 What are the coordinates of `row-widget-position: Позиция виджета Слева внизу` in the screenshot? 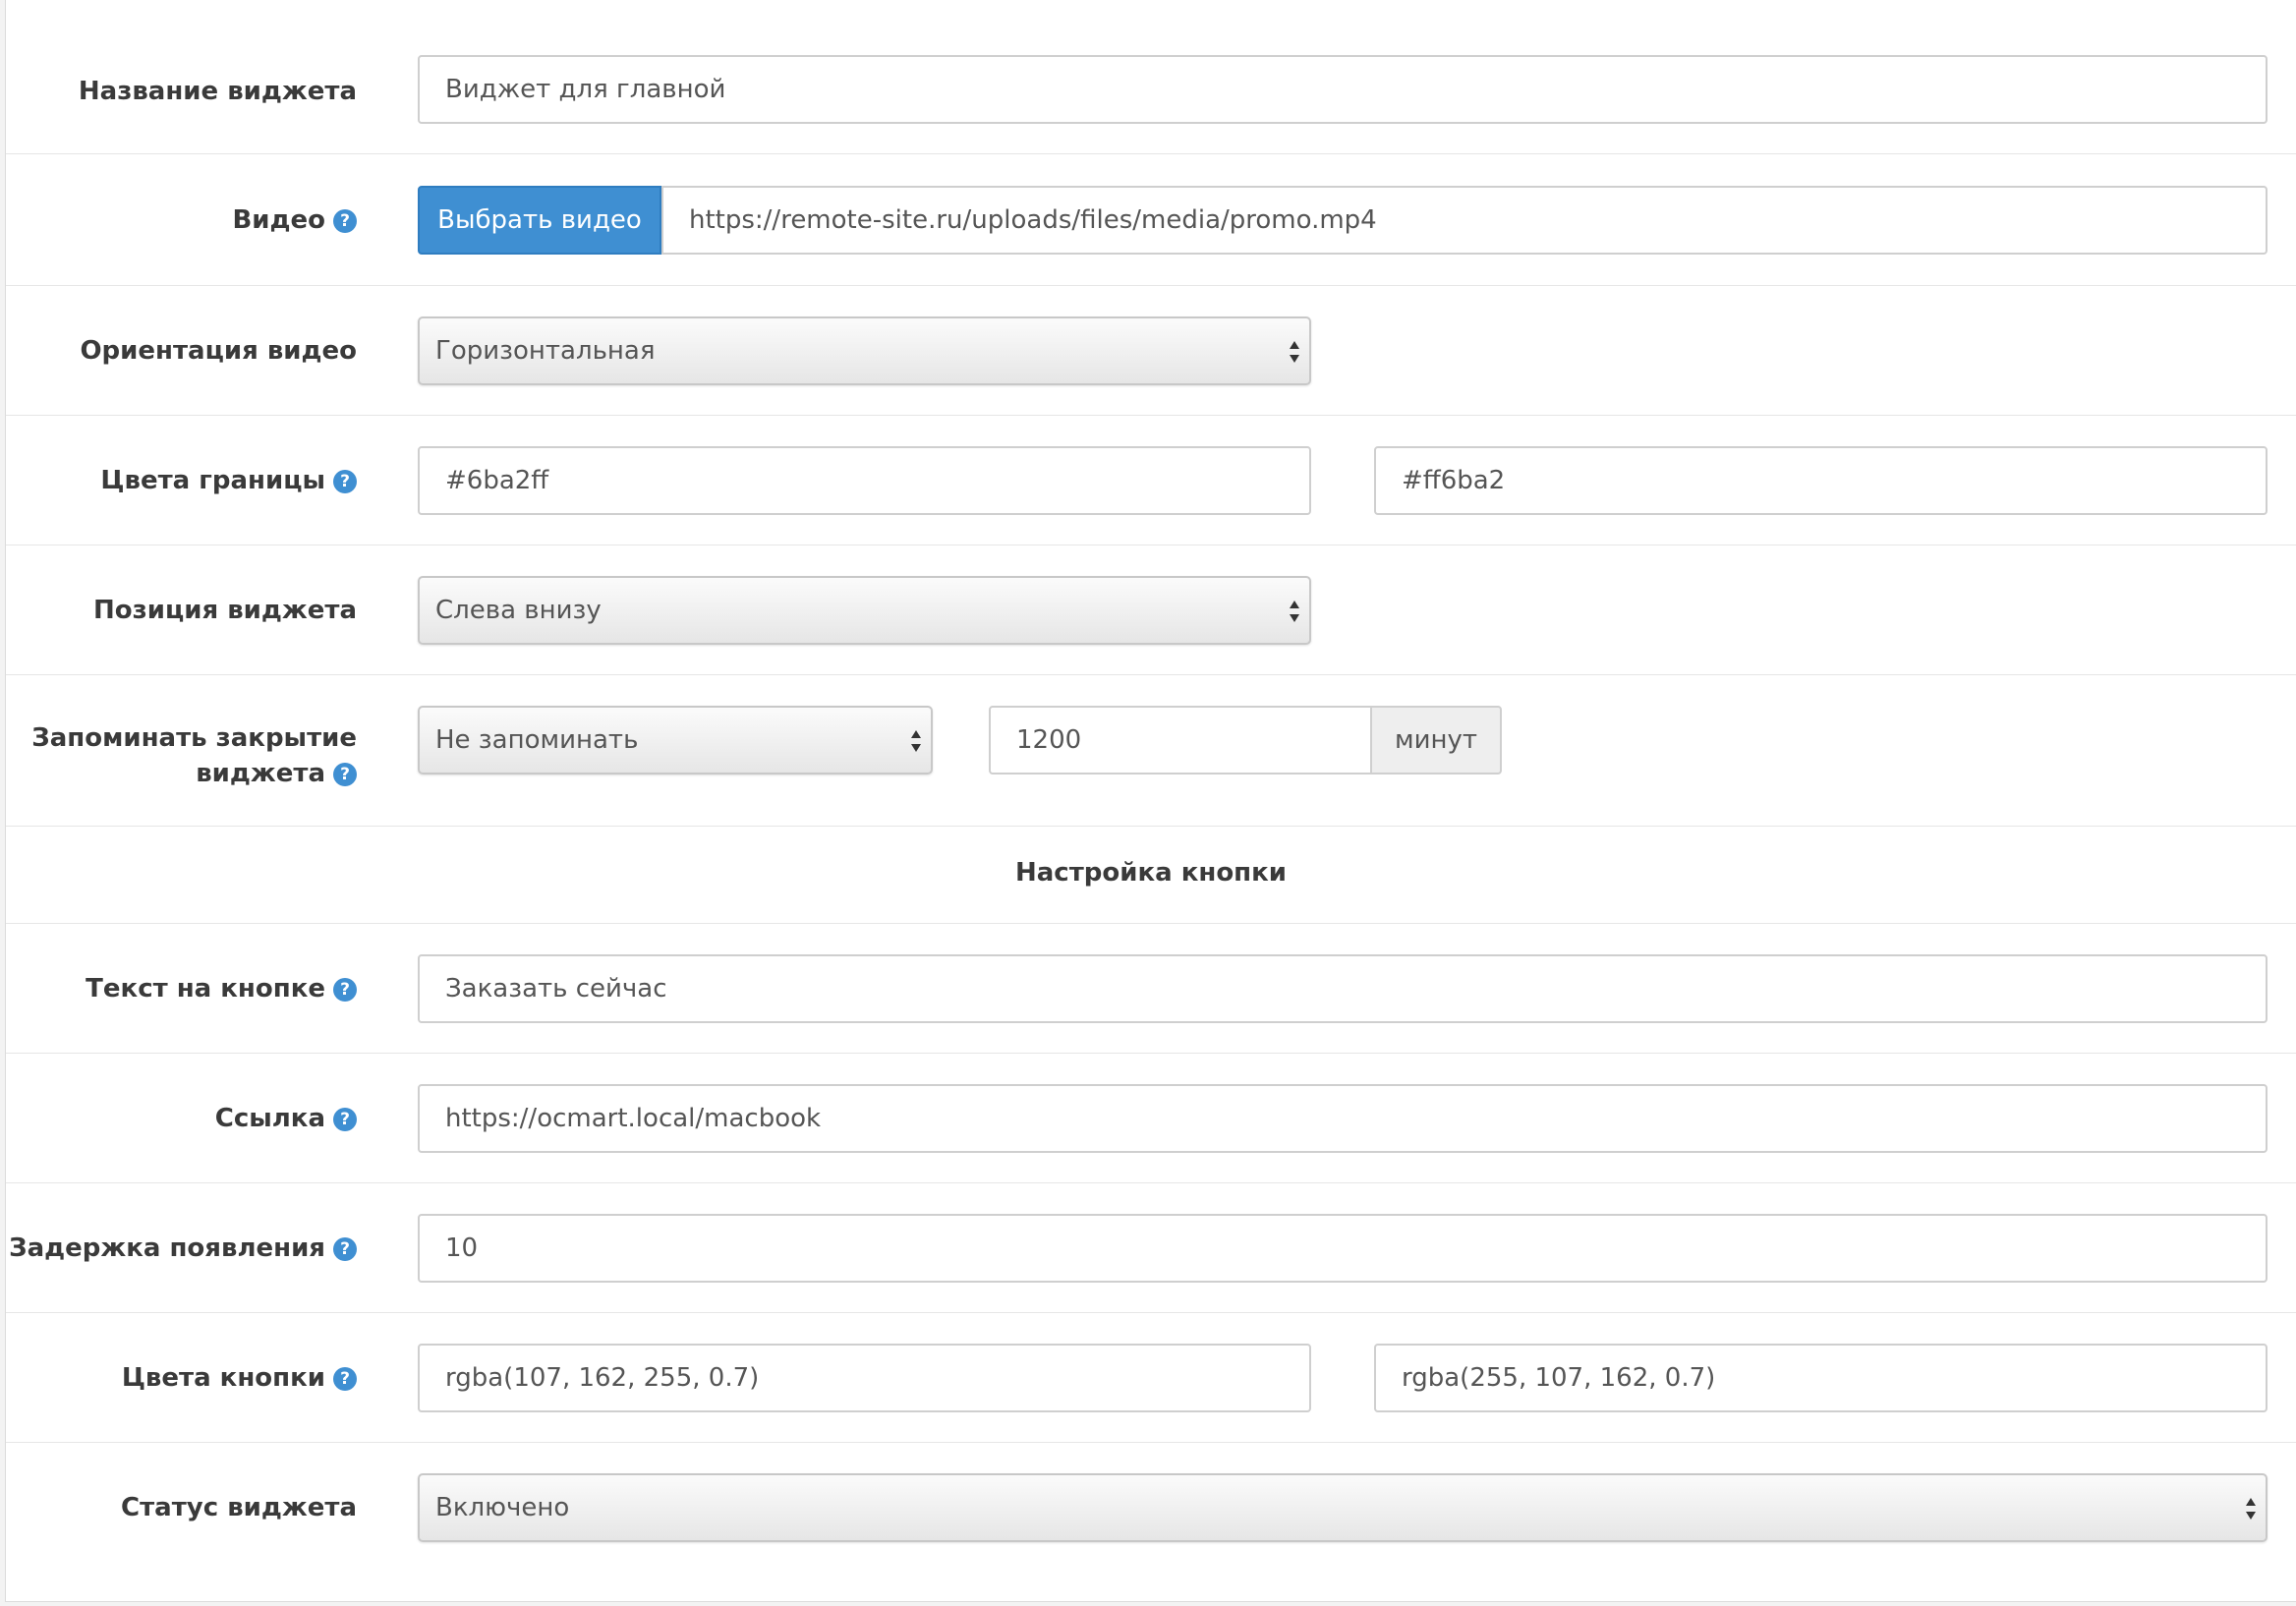 It's located at (1151, 610).